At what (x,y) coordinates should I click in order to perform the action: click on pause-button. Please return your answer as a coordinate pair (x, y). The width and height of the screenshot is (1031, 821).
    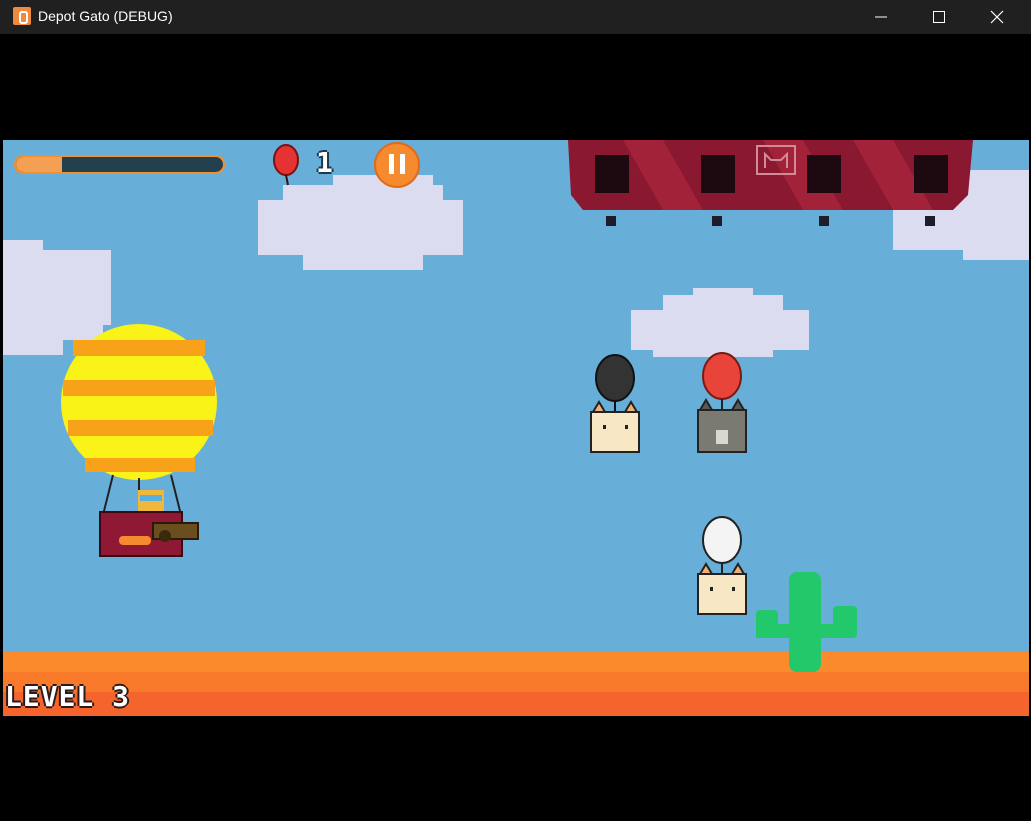
    Looking at the image, I should click on (397, 165).